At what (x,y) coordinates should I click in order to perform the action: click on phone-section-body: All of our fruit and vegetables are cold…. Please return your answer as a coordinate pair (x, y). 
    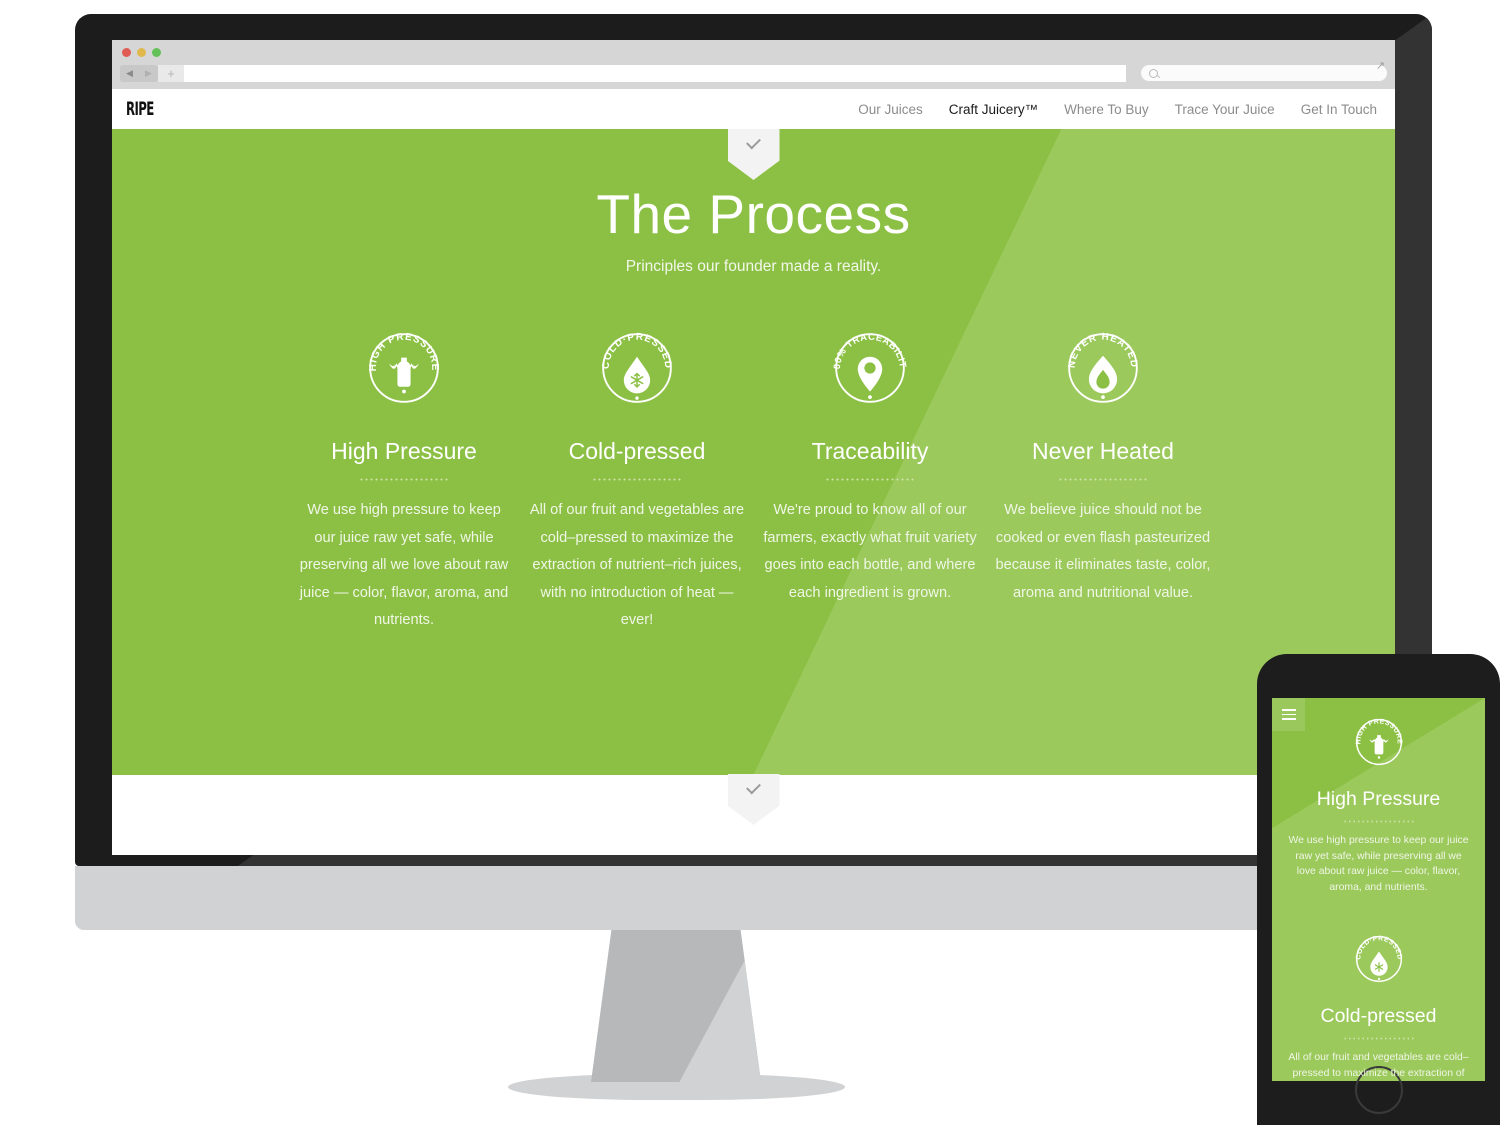
    Looking at the image, I should click on (1378, 1065).